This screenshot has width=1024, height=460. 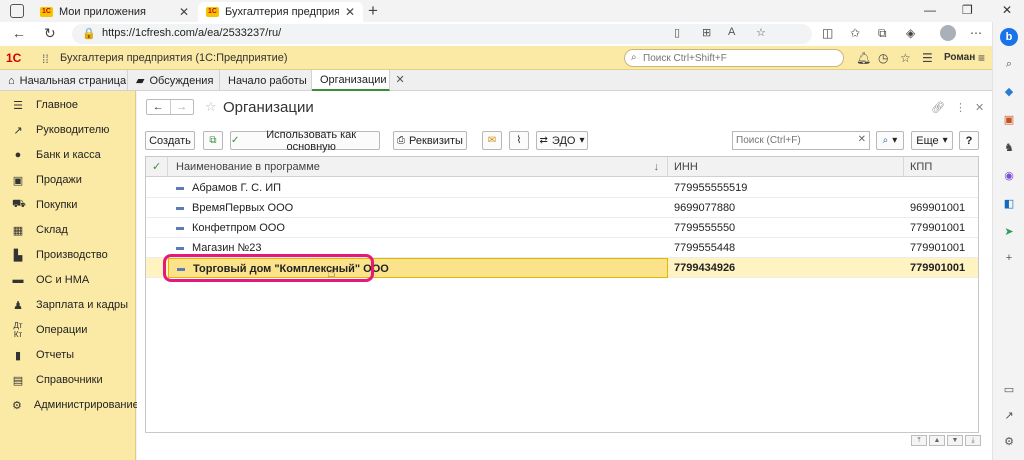 I want to click on clear-icon: ✕, so click(x=862, y=139).